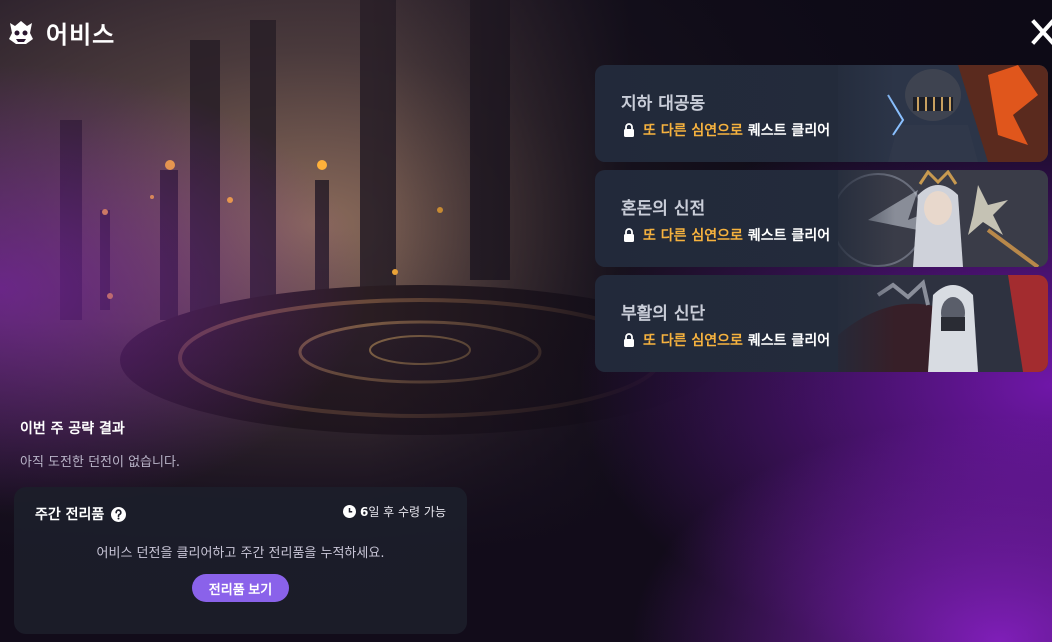 The height and width of the screenshot is (642, 1052). What do you see at coordinates (240, 553) in the screenshot?
I see `weekly-reward-description: 어비스 던전을 클리어하고 주간 전리품을 누적하세요.` at bounding box center [240, 553].